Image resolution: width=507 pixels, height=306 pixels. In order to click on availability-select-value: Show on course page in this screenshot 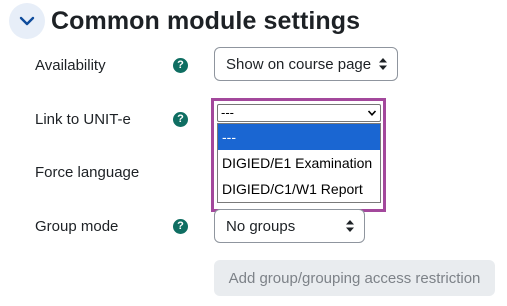, I will do `click(299, 64)`.